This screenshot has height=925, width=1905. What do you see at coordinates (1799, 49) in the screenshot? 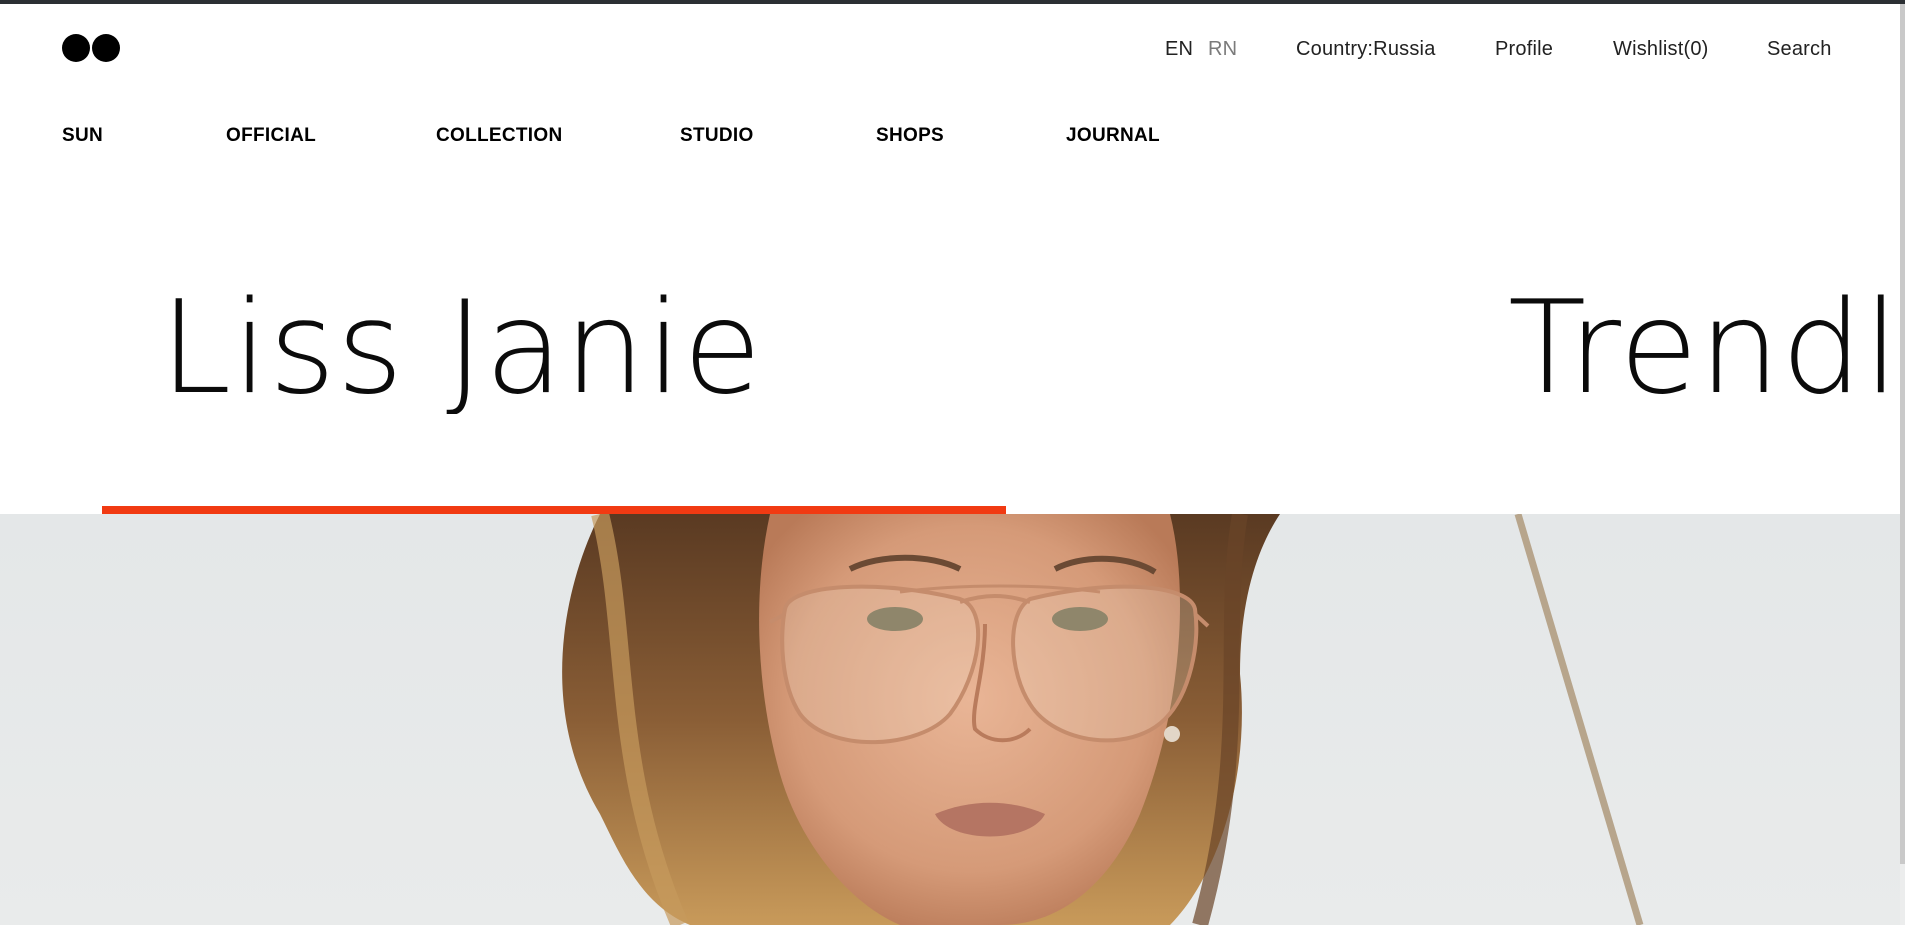
I see `search-link: Search` at bounding box center [1799, 49].